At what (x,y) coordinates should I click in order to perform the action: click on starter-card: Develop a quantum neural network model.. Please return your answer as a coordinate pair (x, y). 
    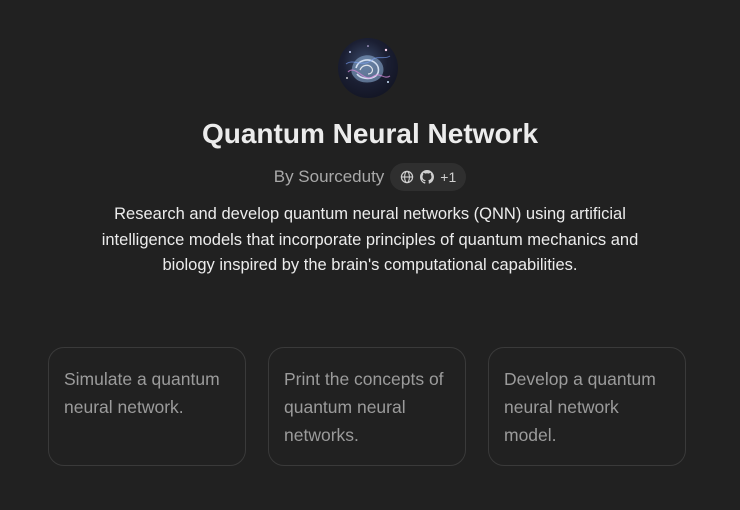
    Looking at the image, I should click on (587, 406).